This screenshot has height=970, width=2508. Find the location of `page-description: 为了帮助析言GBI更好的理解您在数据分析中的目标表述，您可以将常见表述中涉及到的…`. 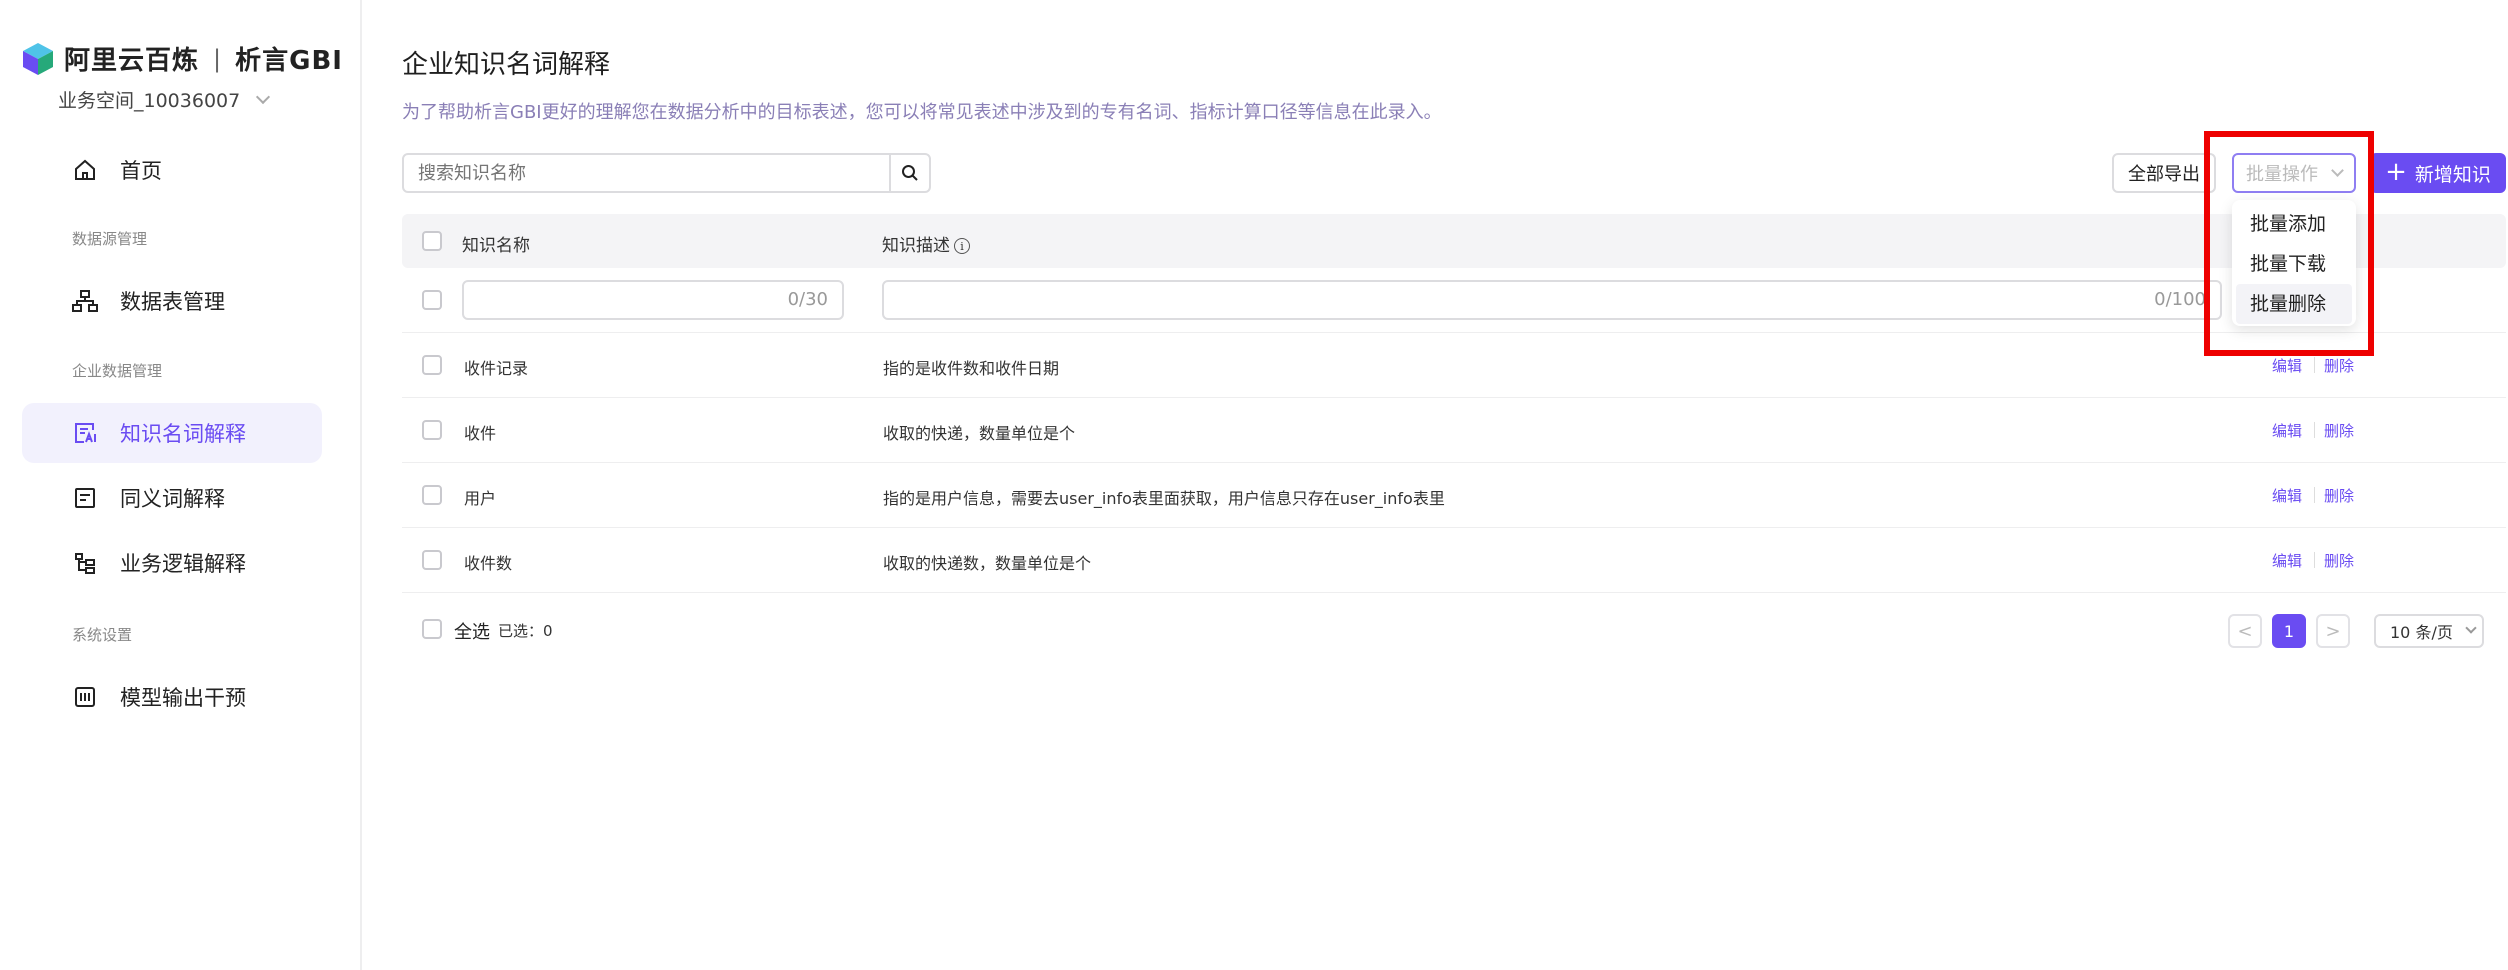

page-description: 为了帮助析言GBI更好的理解您在数据分析中的目标表述，您可以将常见表述中涉及到的… is located at coordinates (922, 112).